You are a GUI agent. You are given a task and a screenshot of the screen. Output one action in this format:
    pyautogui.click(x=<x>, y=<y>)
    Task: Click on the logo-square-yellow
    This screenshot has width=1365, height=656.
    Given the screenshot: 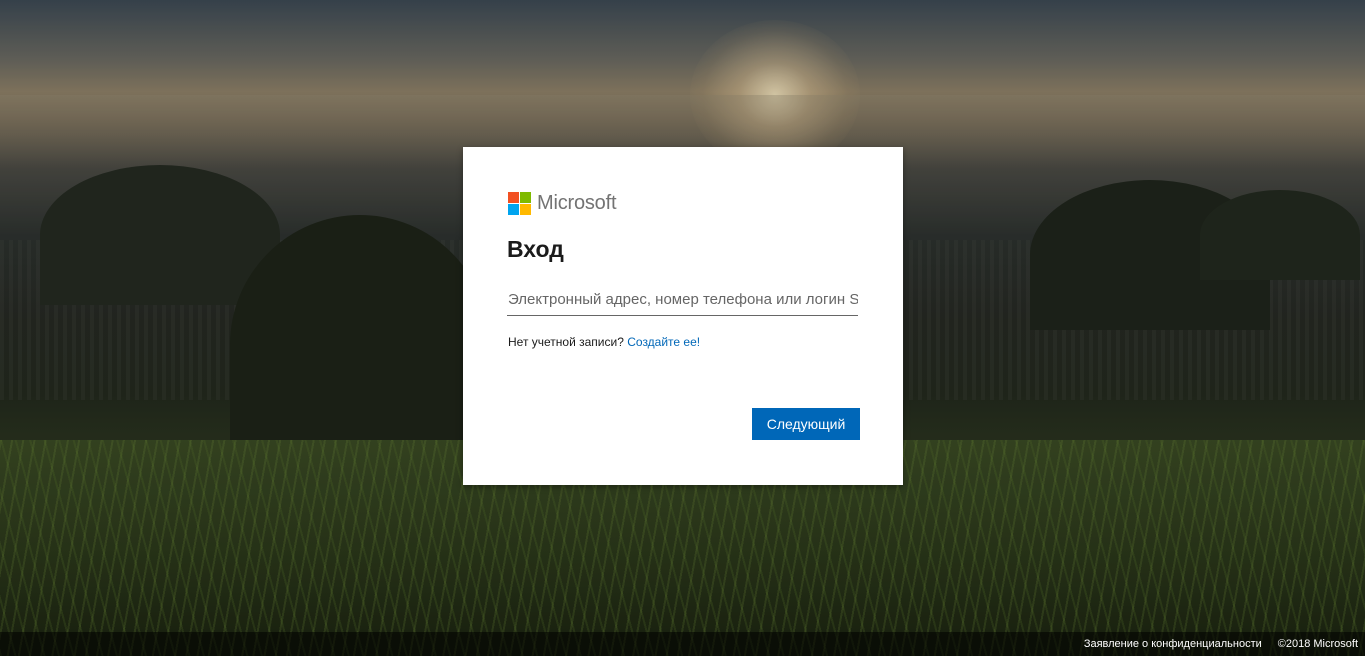 What is the action you would take?
    pyautogui.click(x=525, y=209)
    